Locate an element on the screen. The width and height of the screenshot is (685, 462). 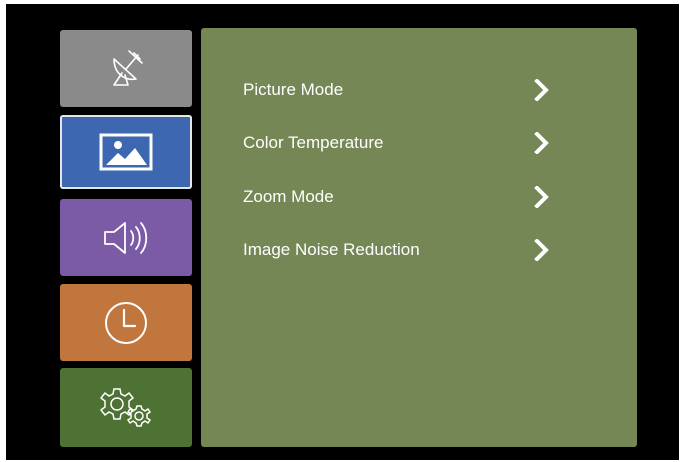
menu-item-label: Zoom Mode is located at coordinates (288, 196).